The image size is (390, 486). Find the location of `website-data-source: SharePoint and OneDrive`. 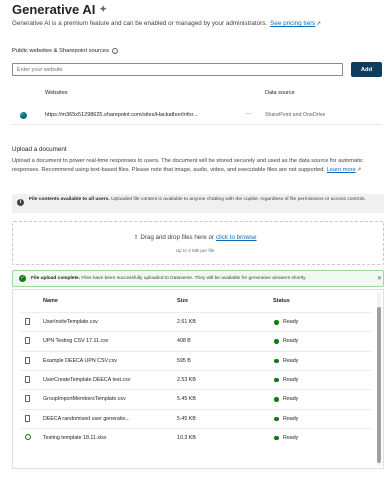

website-data-source: SharePoint and OneDrive is located at coordinates (295, 115).